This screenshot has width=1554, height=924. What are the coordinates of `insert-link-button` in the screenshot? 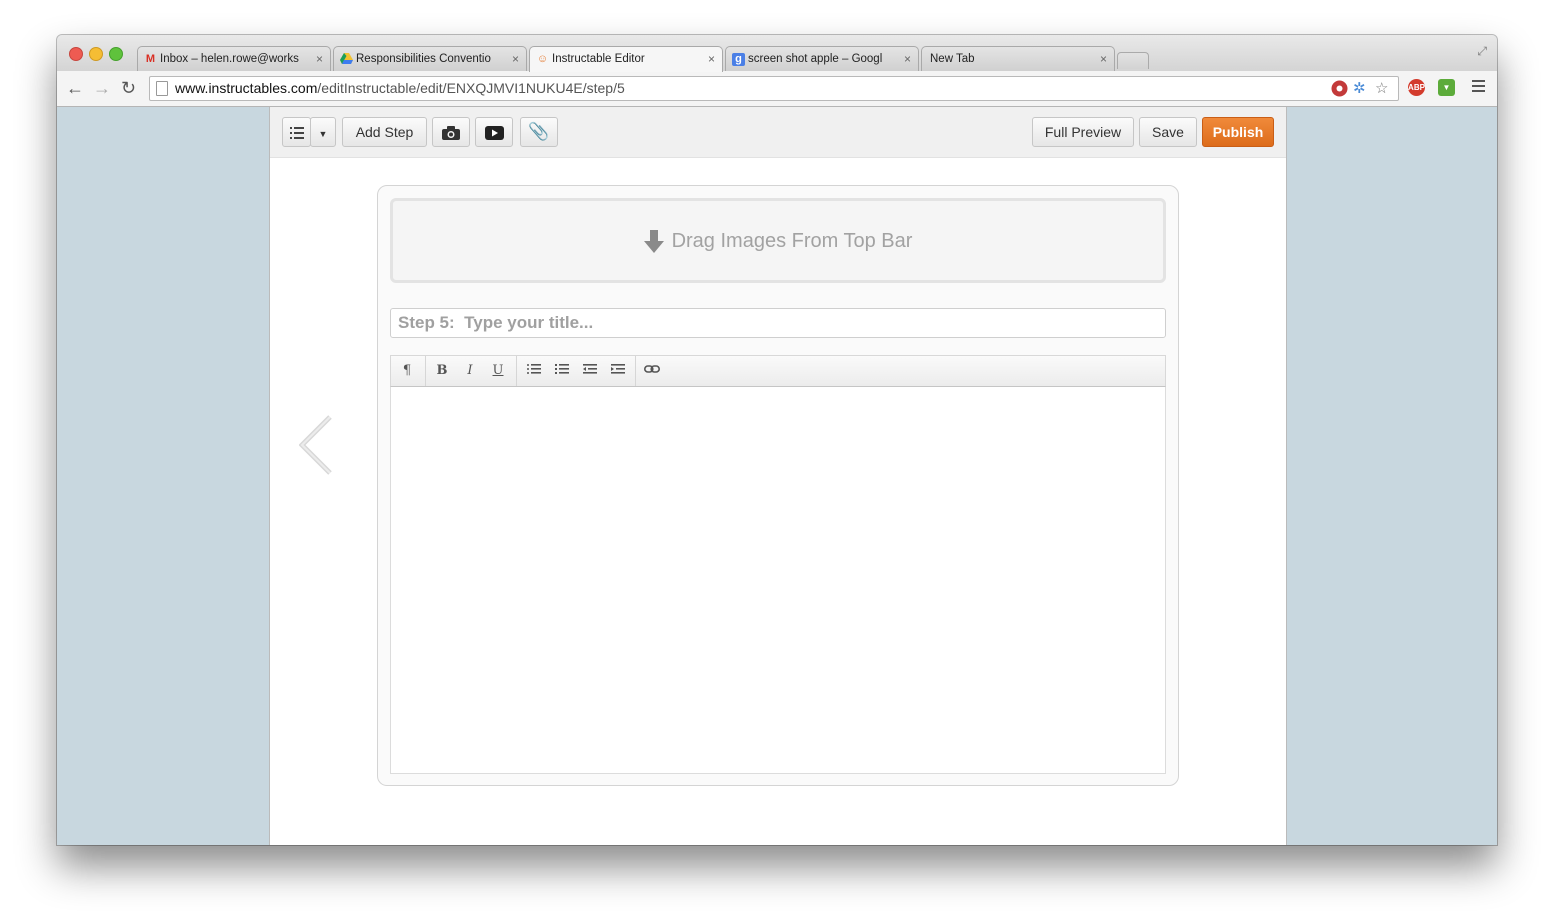 It's located at (652, 371).